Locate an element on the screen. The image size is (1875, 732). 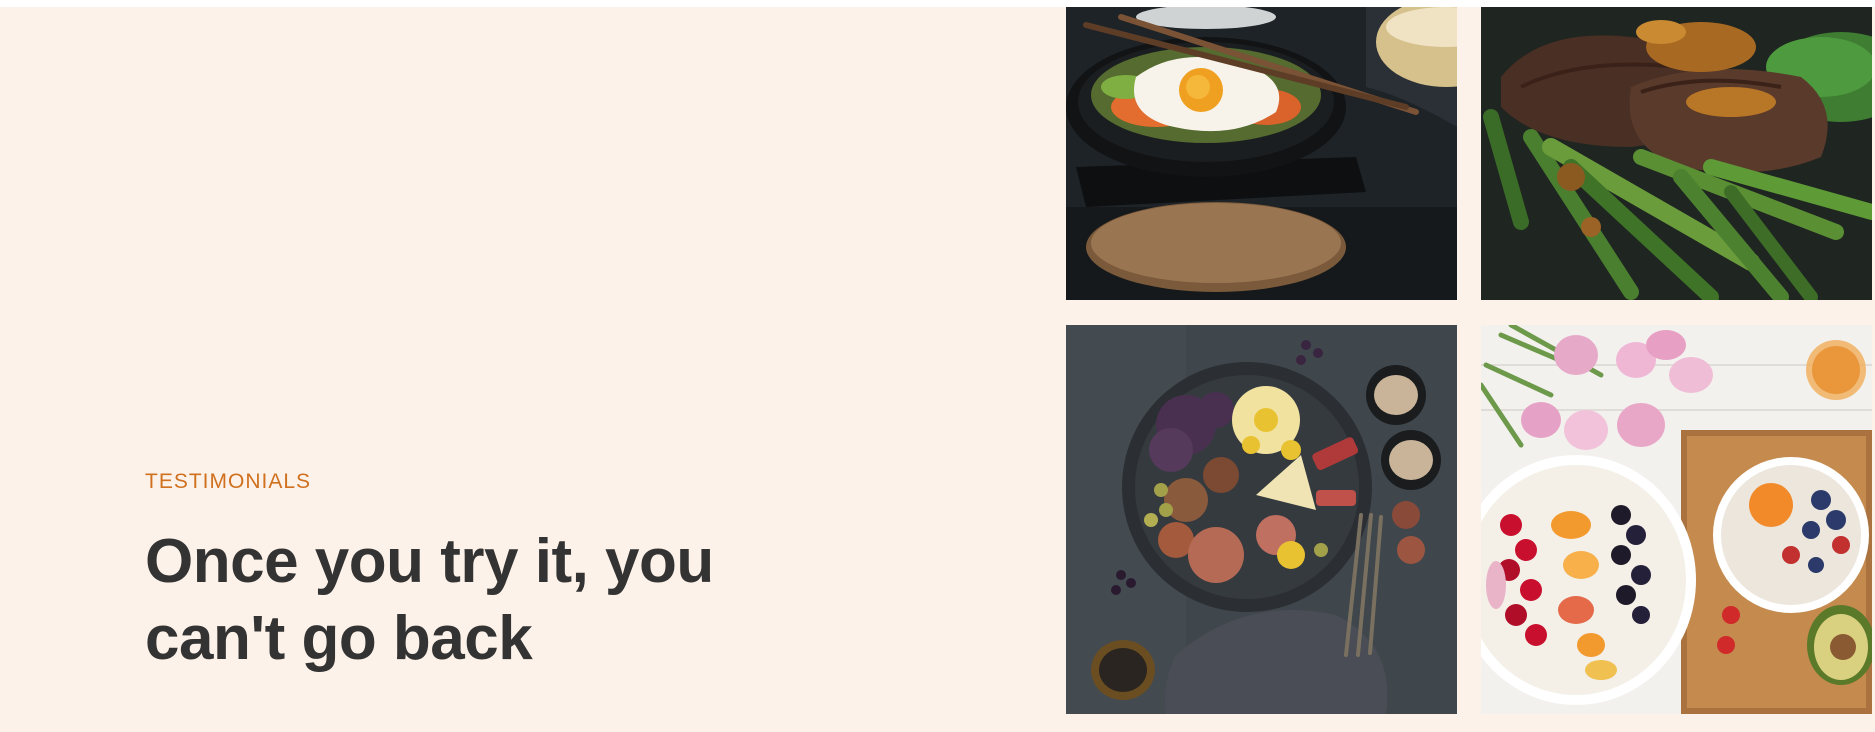
section-subheading: Testimonials is located at coordinates (228, 481).